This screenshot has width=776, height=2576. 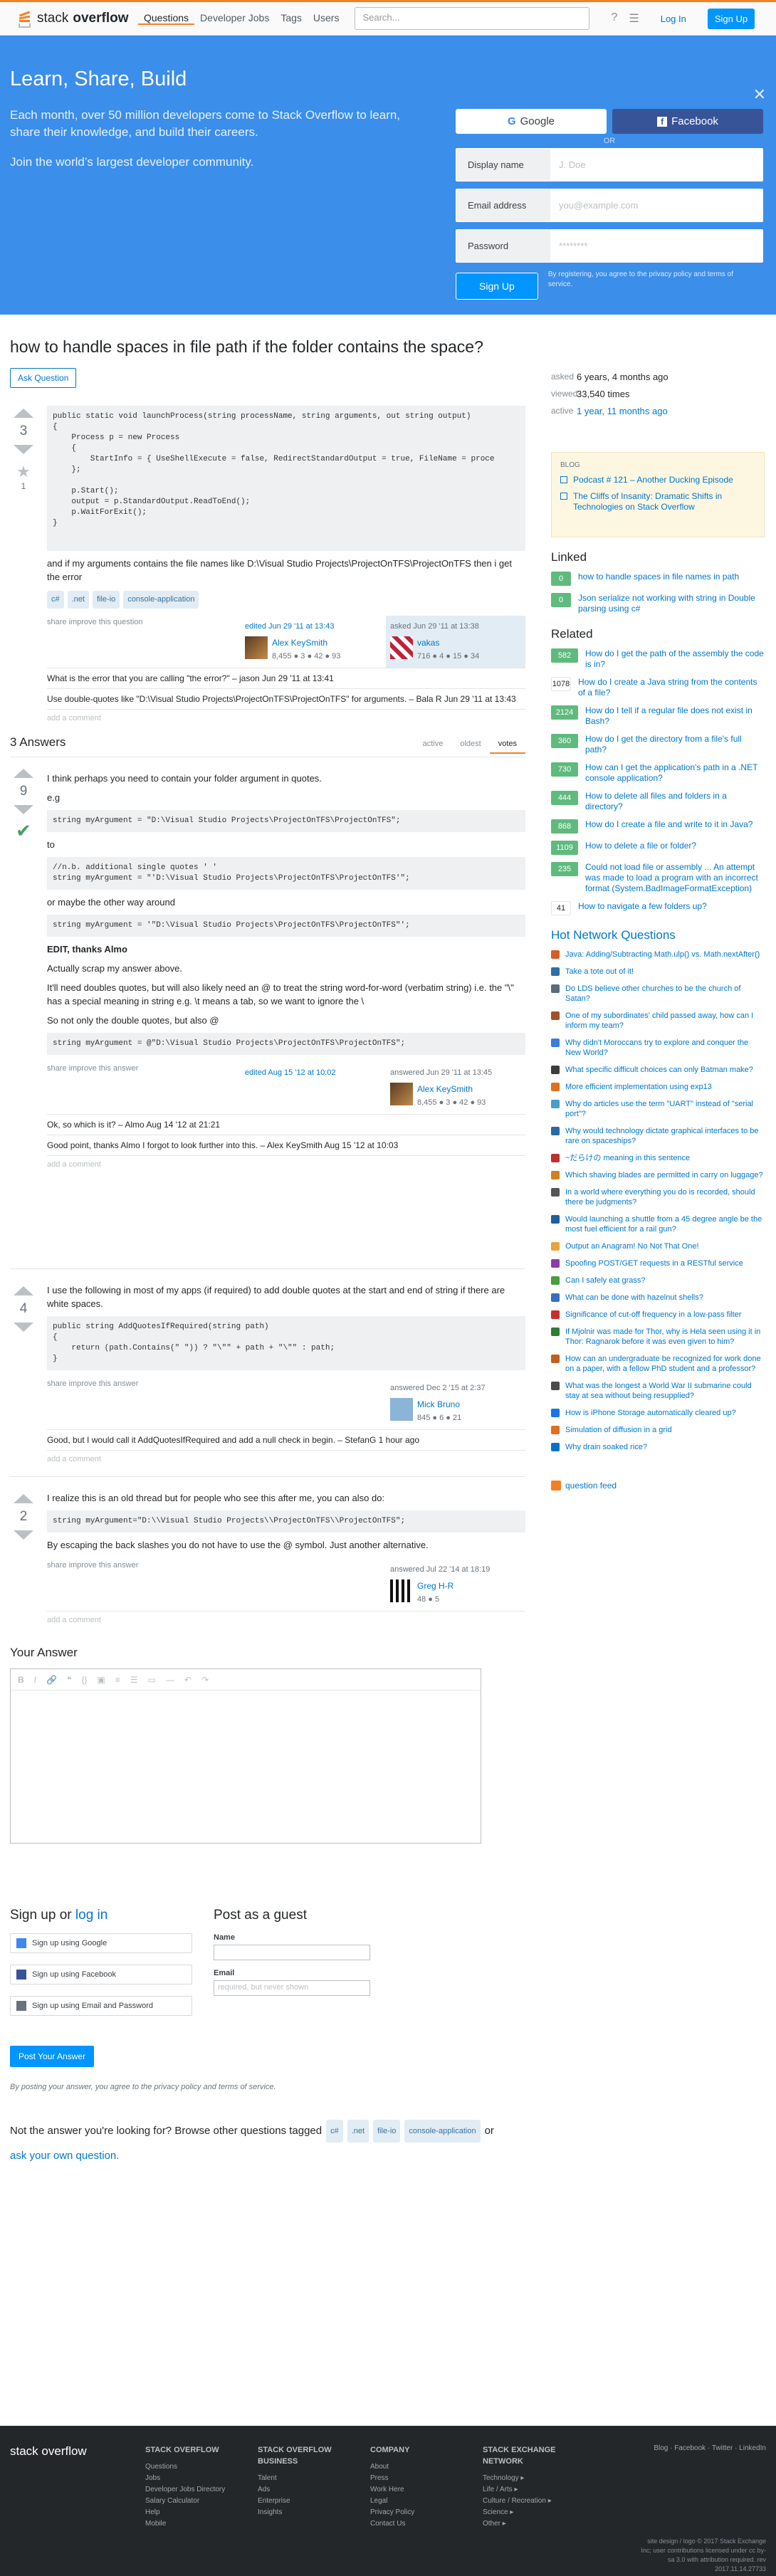 I want to click on nav-jobs: Developer Jobs, so click(x=234, y=19).